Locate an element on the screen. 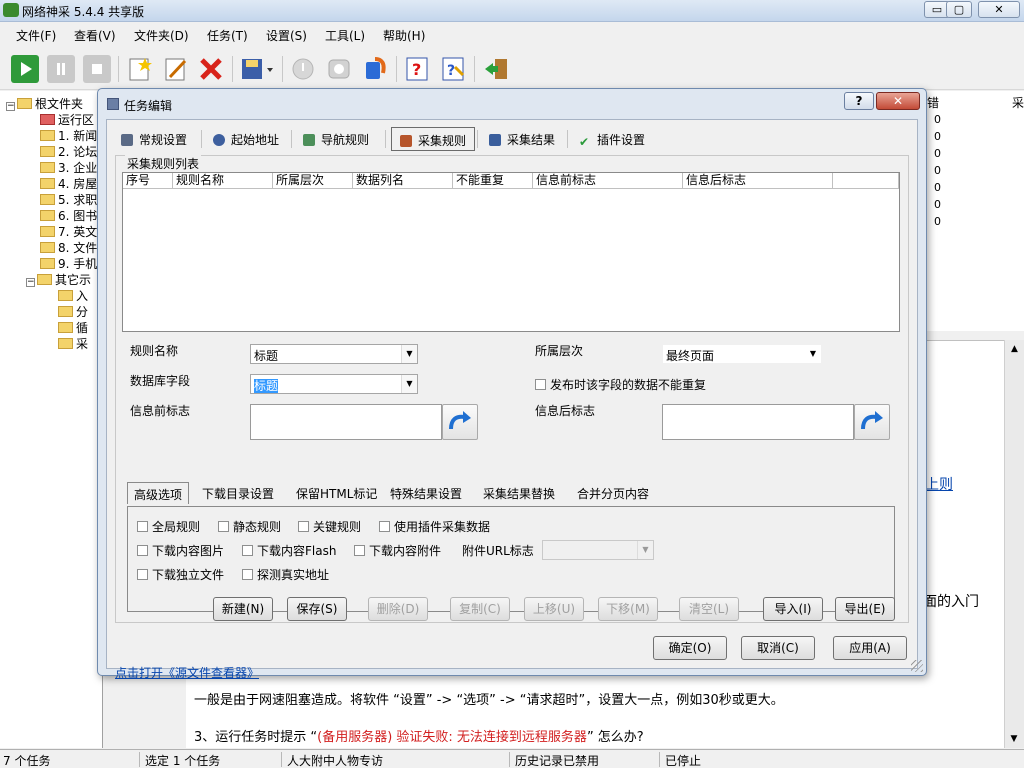 Image resolution: width=1024 pixels, height=768 pixels. column-header: 信息前标志 is located at coordinates (608, 181).